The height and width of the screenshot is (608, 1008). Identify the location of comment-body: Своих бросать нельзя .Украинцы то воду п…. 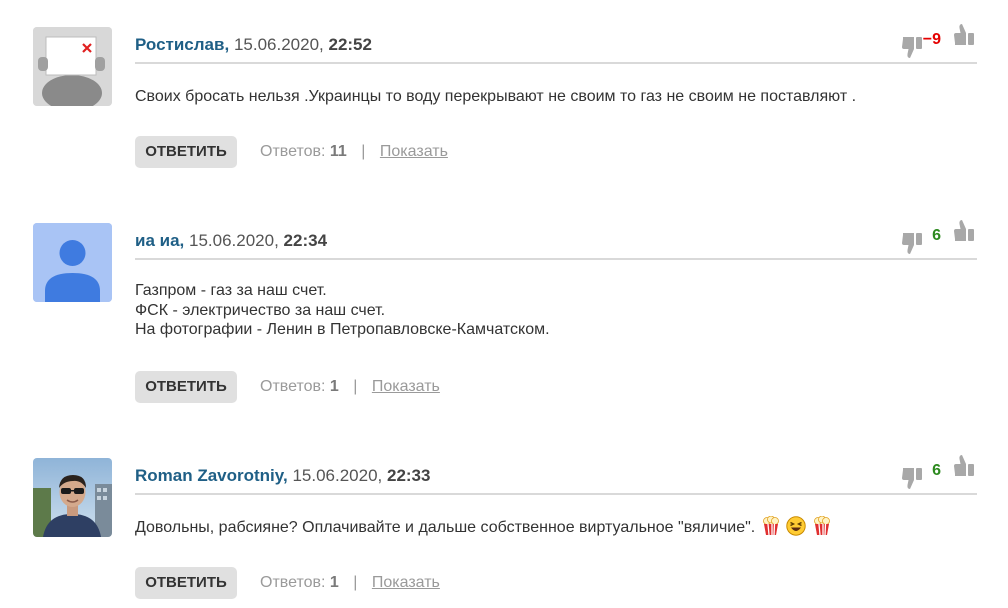
(556, 97).